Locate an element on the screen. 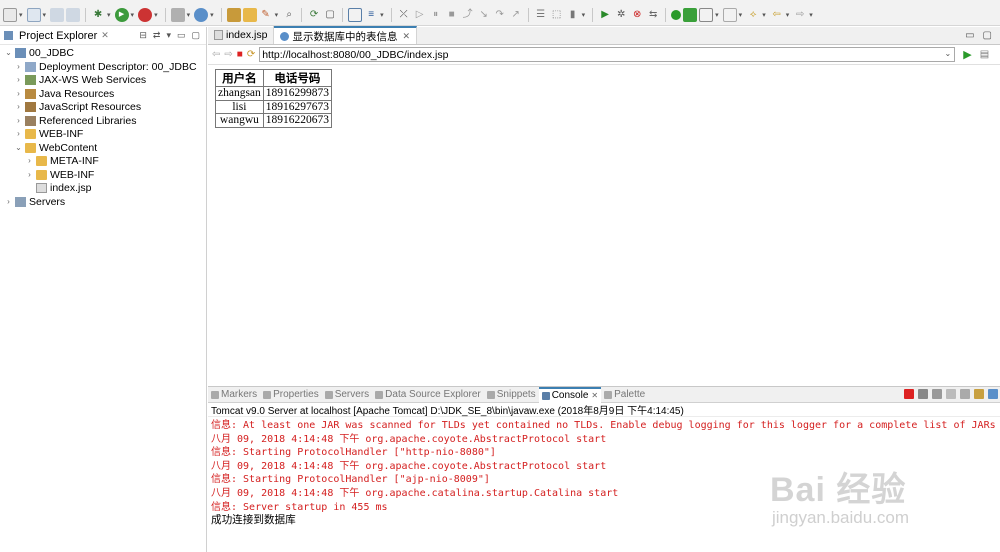  new-server-icon is located at coordinates (177, 14).